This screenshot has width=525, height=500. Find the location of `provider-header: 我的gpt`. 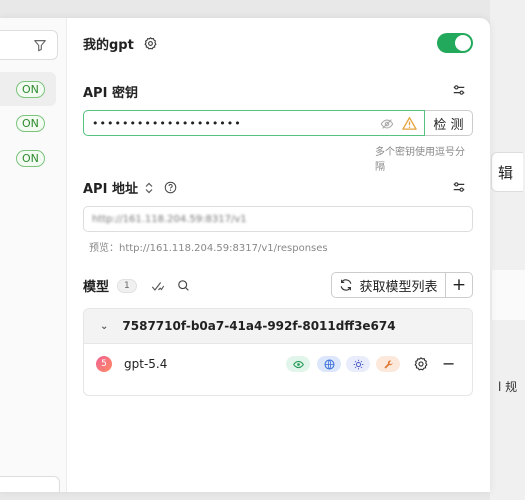

provider-header: 我的gpt is located at coordinates (120, 43).